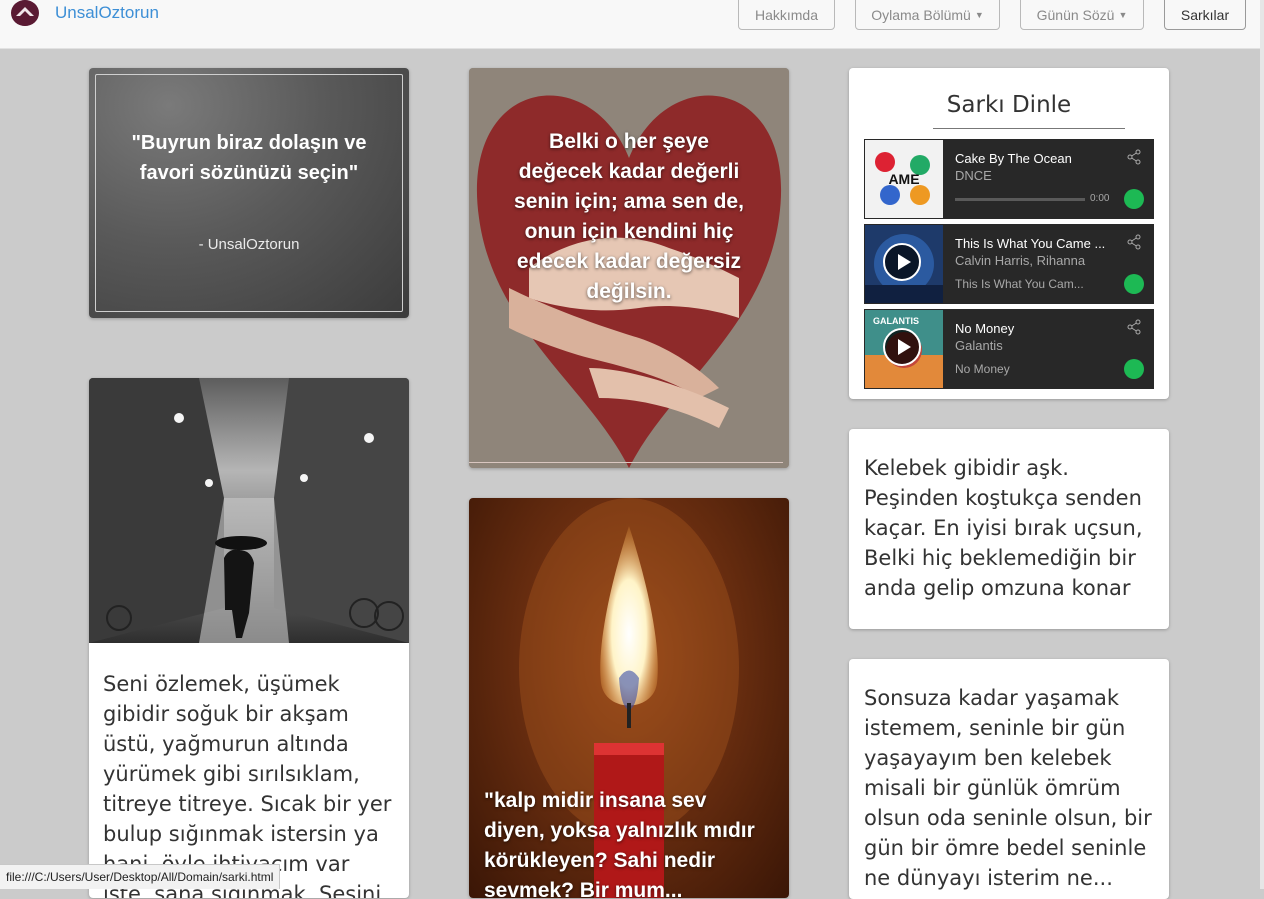 The height and width of the screenshot is (899, 1264). I want to click on svg-text: AME, so click(903, 179).